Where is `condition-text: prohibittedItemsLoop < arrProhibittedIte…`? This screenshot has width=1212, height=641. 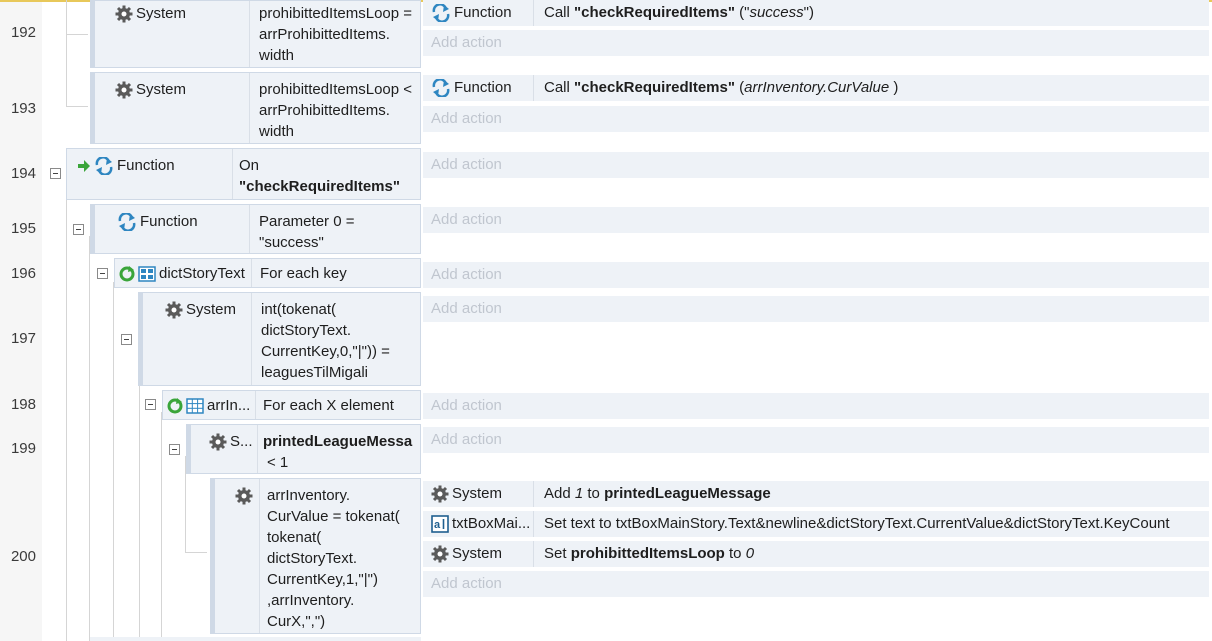
condition-text: prohibittedItemsLoop < arrProhibittedIte… is located at coordinates (336, 110).